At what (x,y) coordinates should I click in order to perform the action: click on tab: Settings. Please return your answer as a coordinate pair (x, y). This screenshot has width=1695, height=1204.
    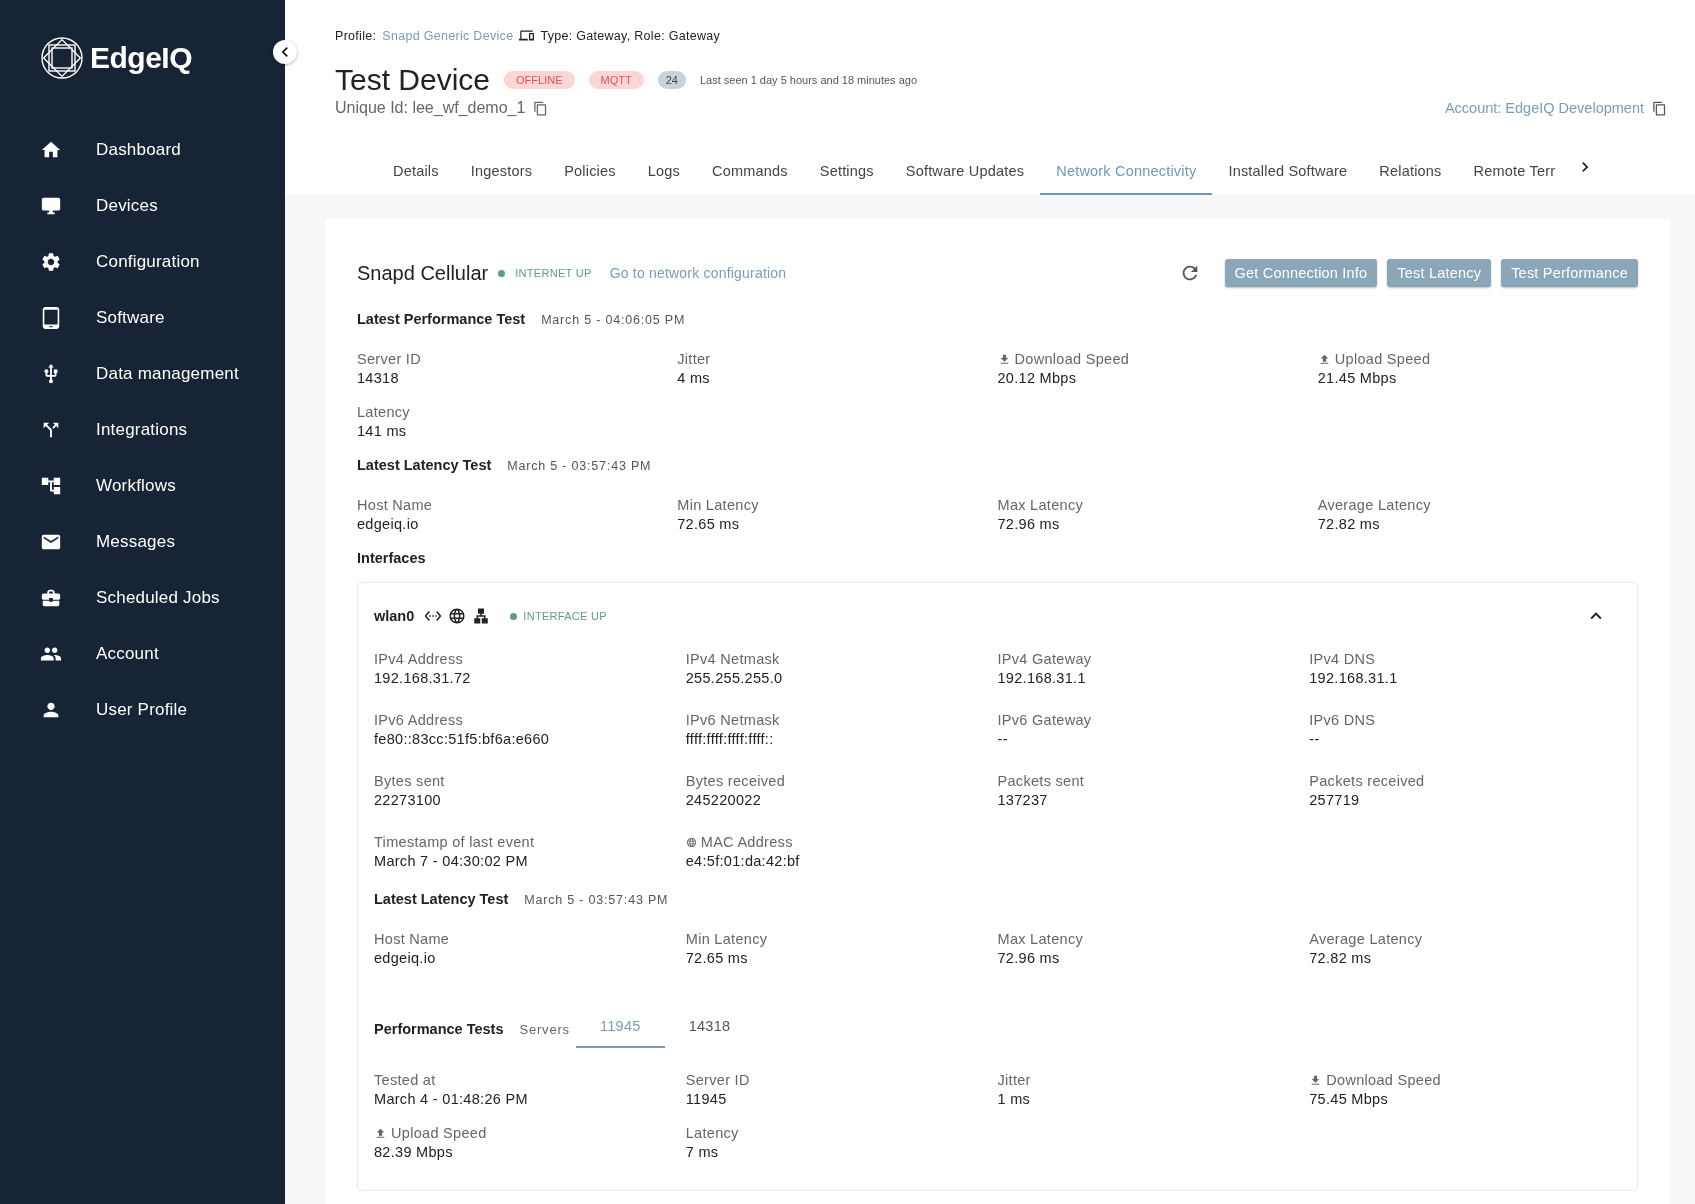
    Looking at the image, I should click on (846, 173).